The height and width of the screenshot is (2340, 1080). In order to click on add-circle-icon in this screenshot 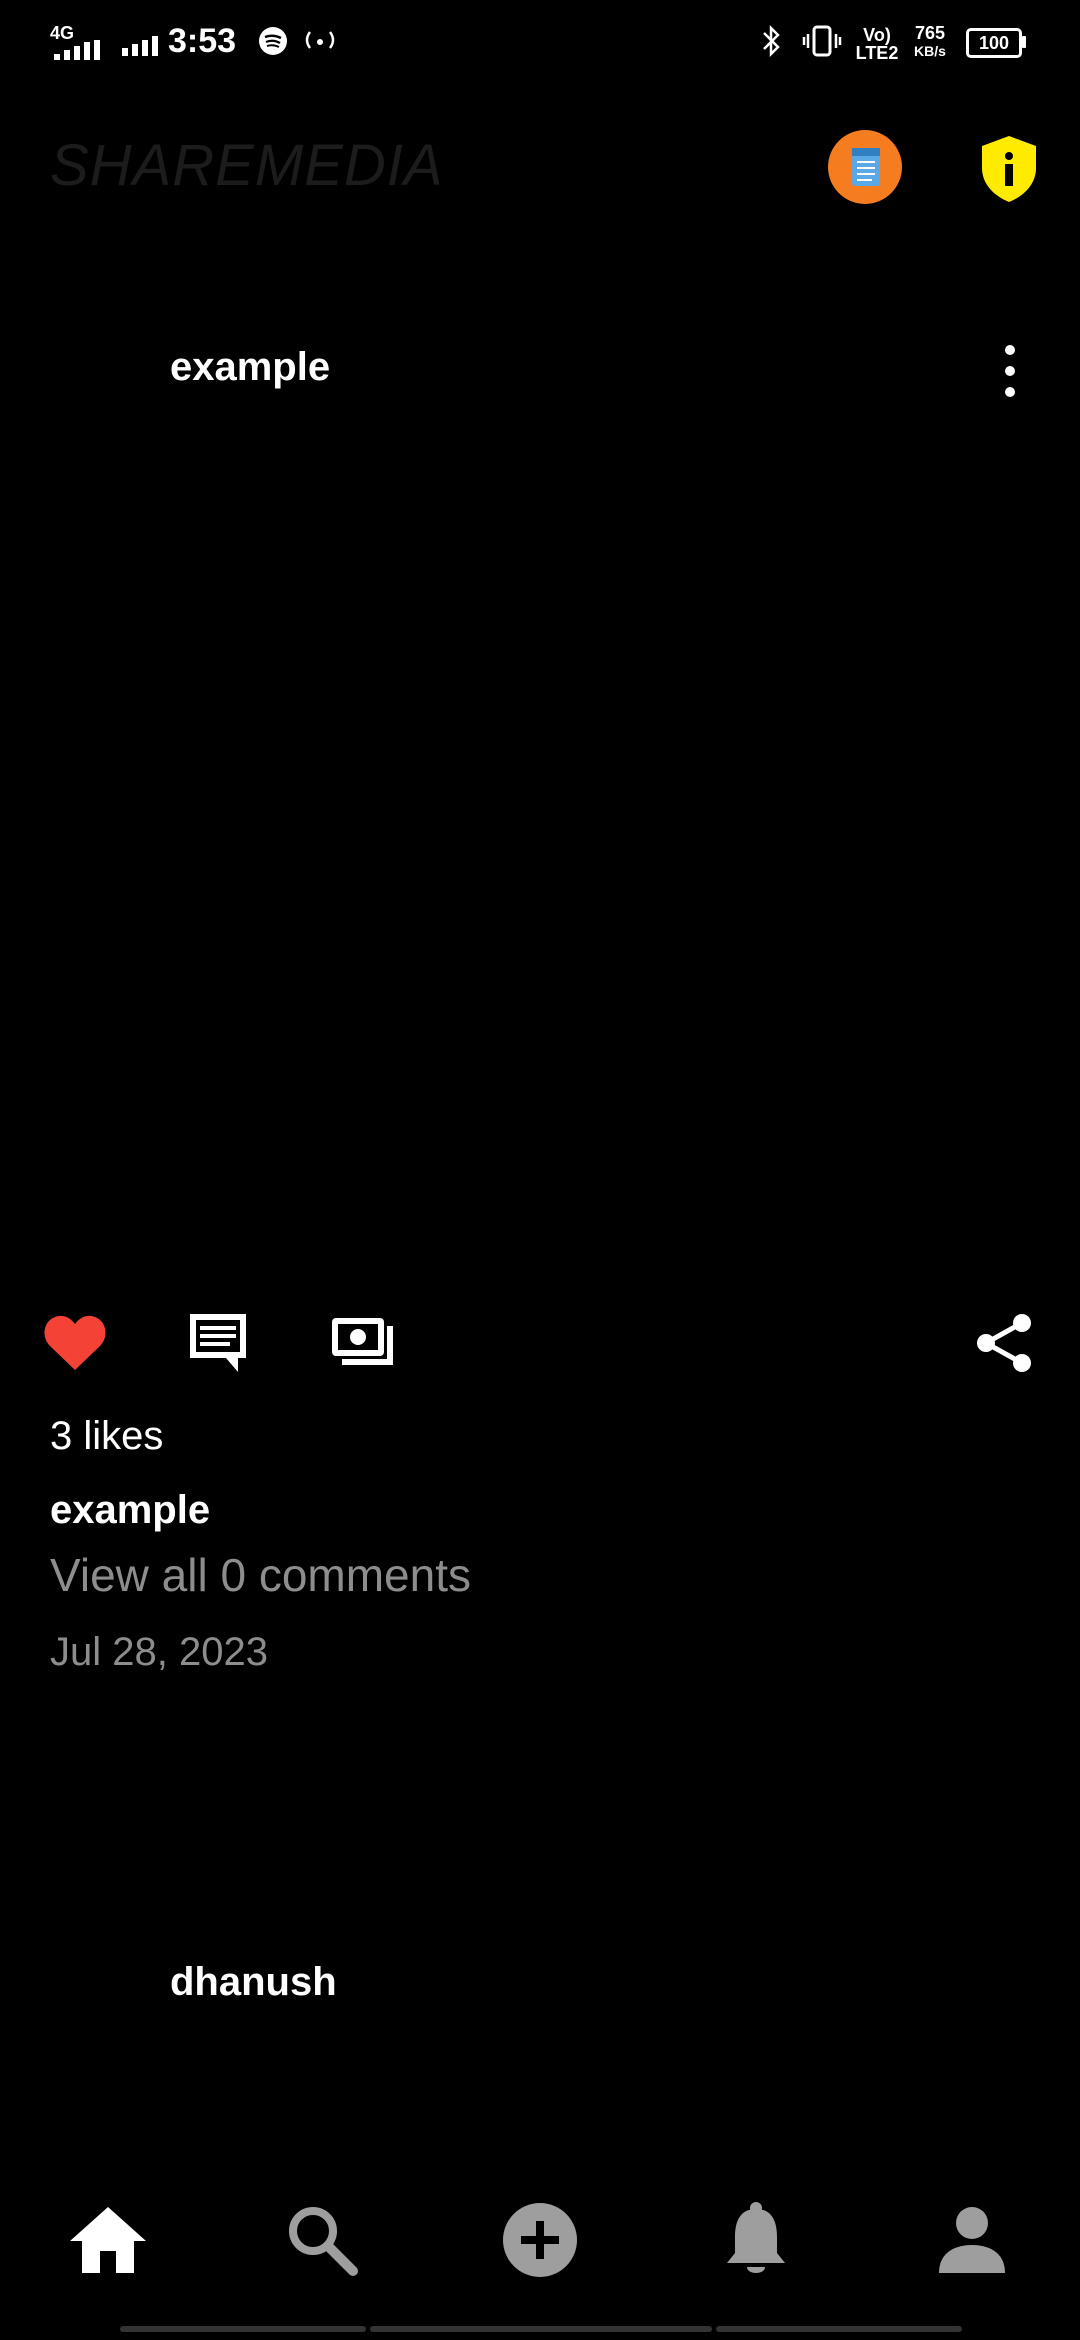, I will do `click(540, 2240)`.